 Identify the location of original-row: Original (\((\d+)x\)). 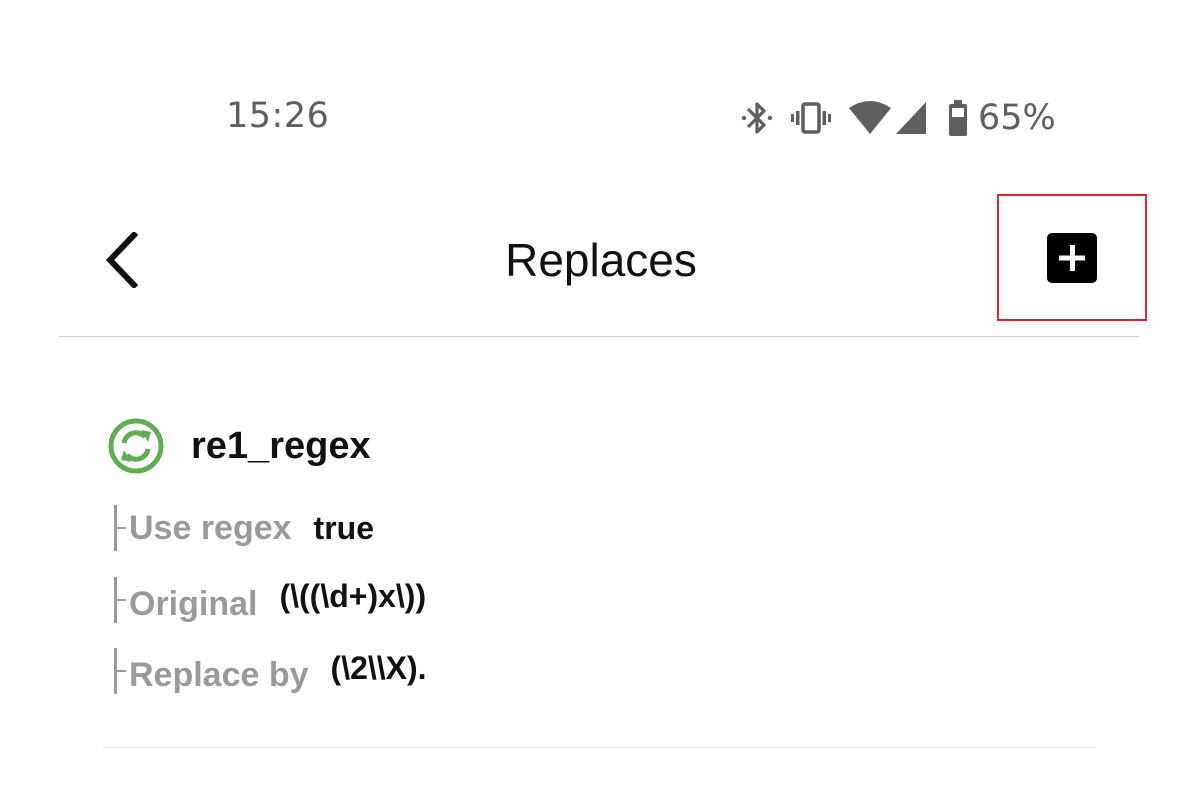
(270, 600).